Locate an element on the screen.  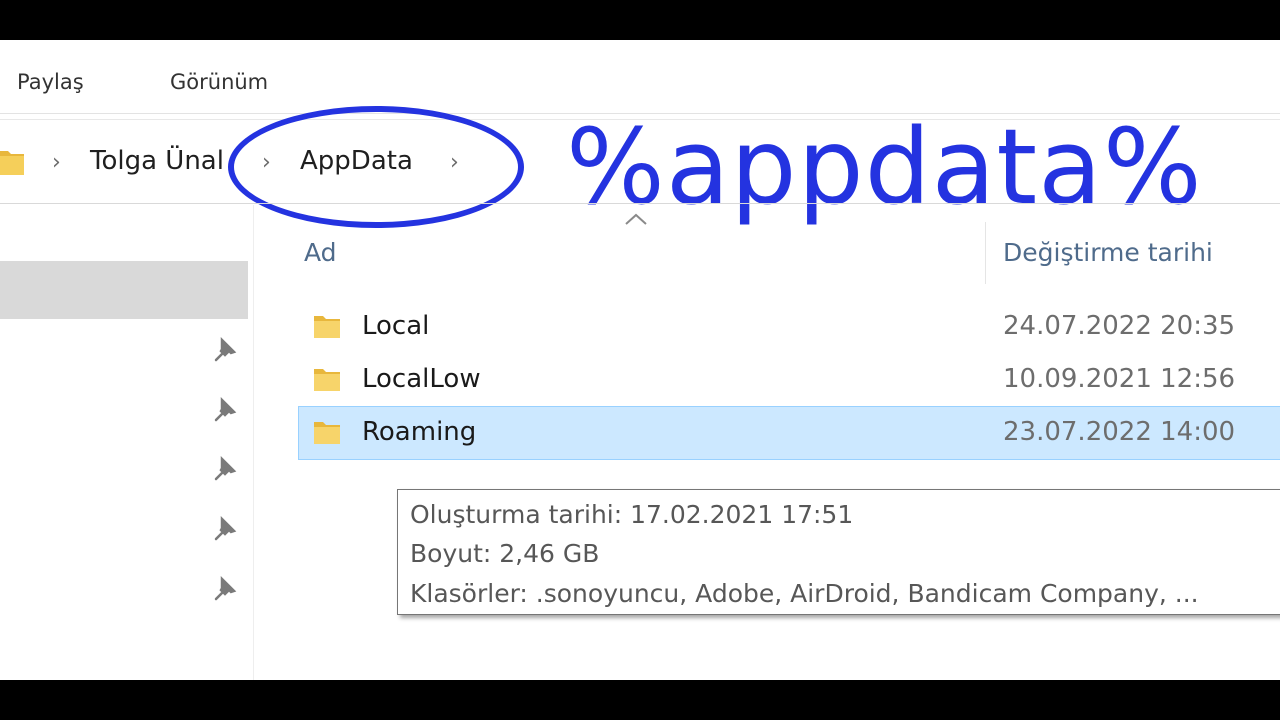
ribbon-tab-share: Paylaş is located at coordinates (50, 82).